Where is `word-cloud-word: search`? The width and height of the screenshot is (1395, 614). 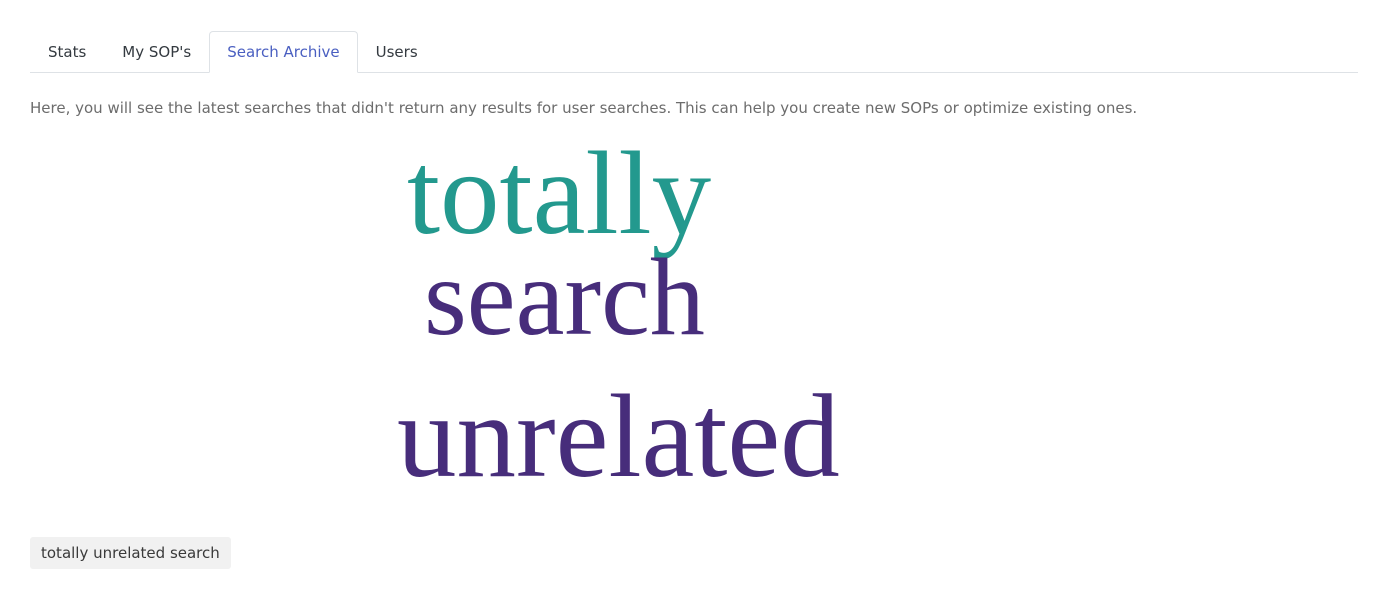 word-cloud-word: search is located at coordinates (564, 297).